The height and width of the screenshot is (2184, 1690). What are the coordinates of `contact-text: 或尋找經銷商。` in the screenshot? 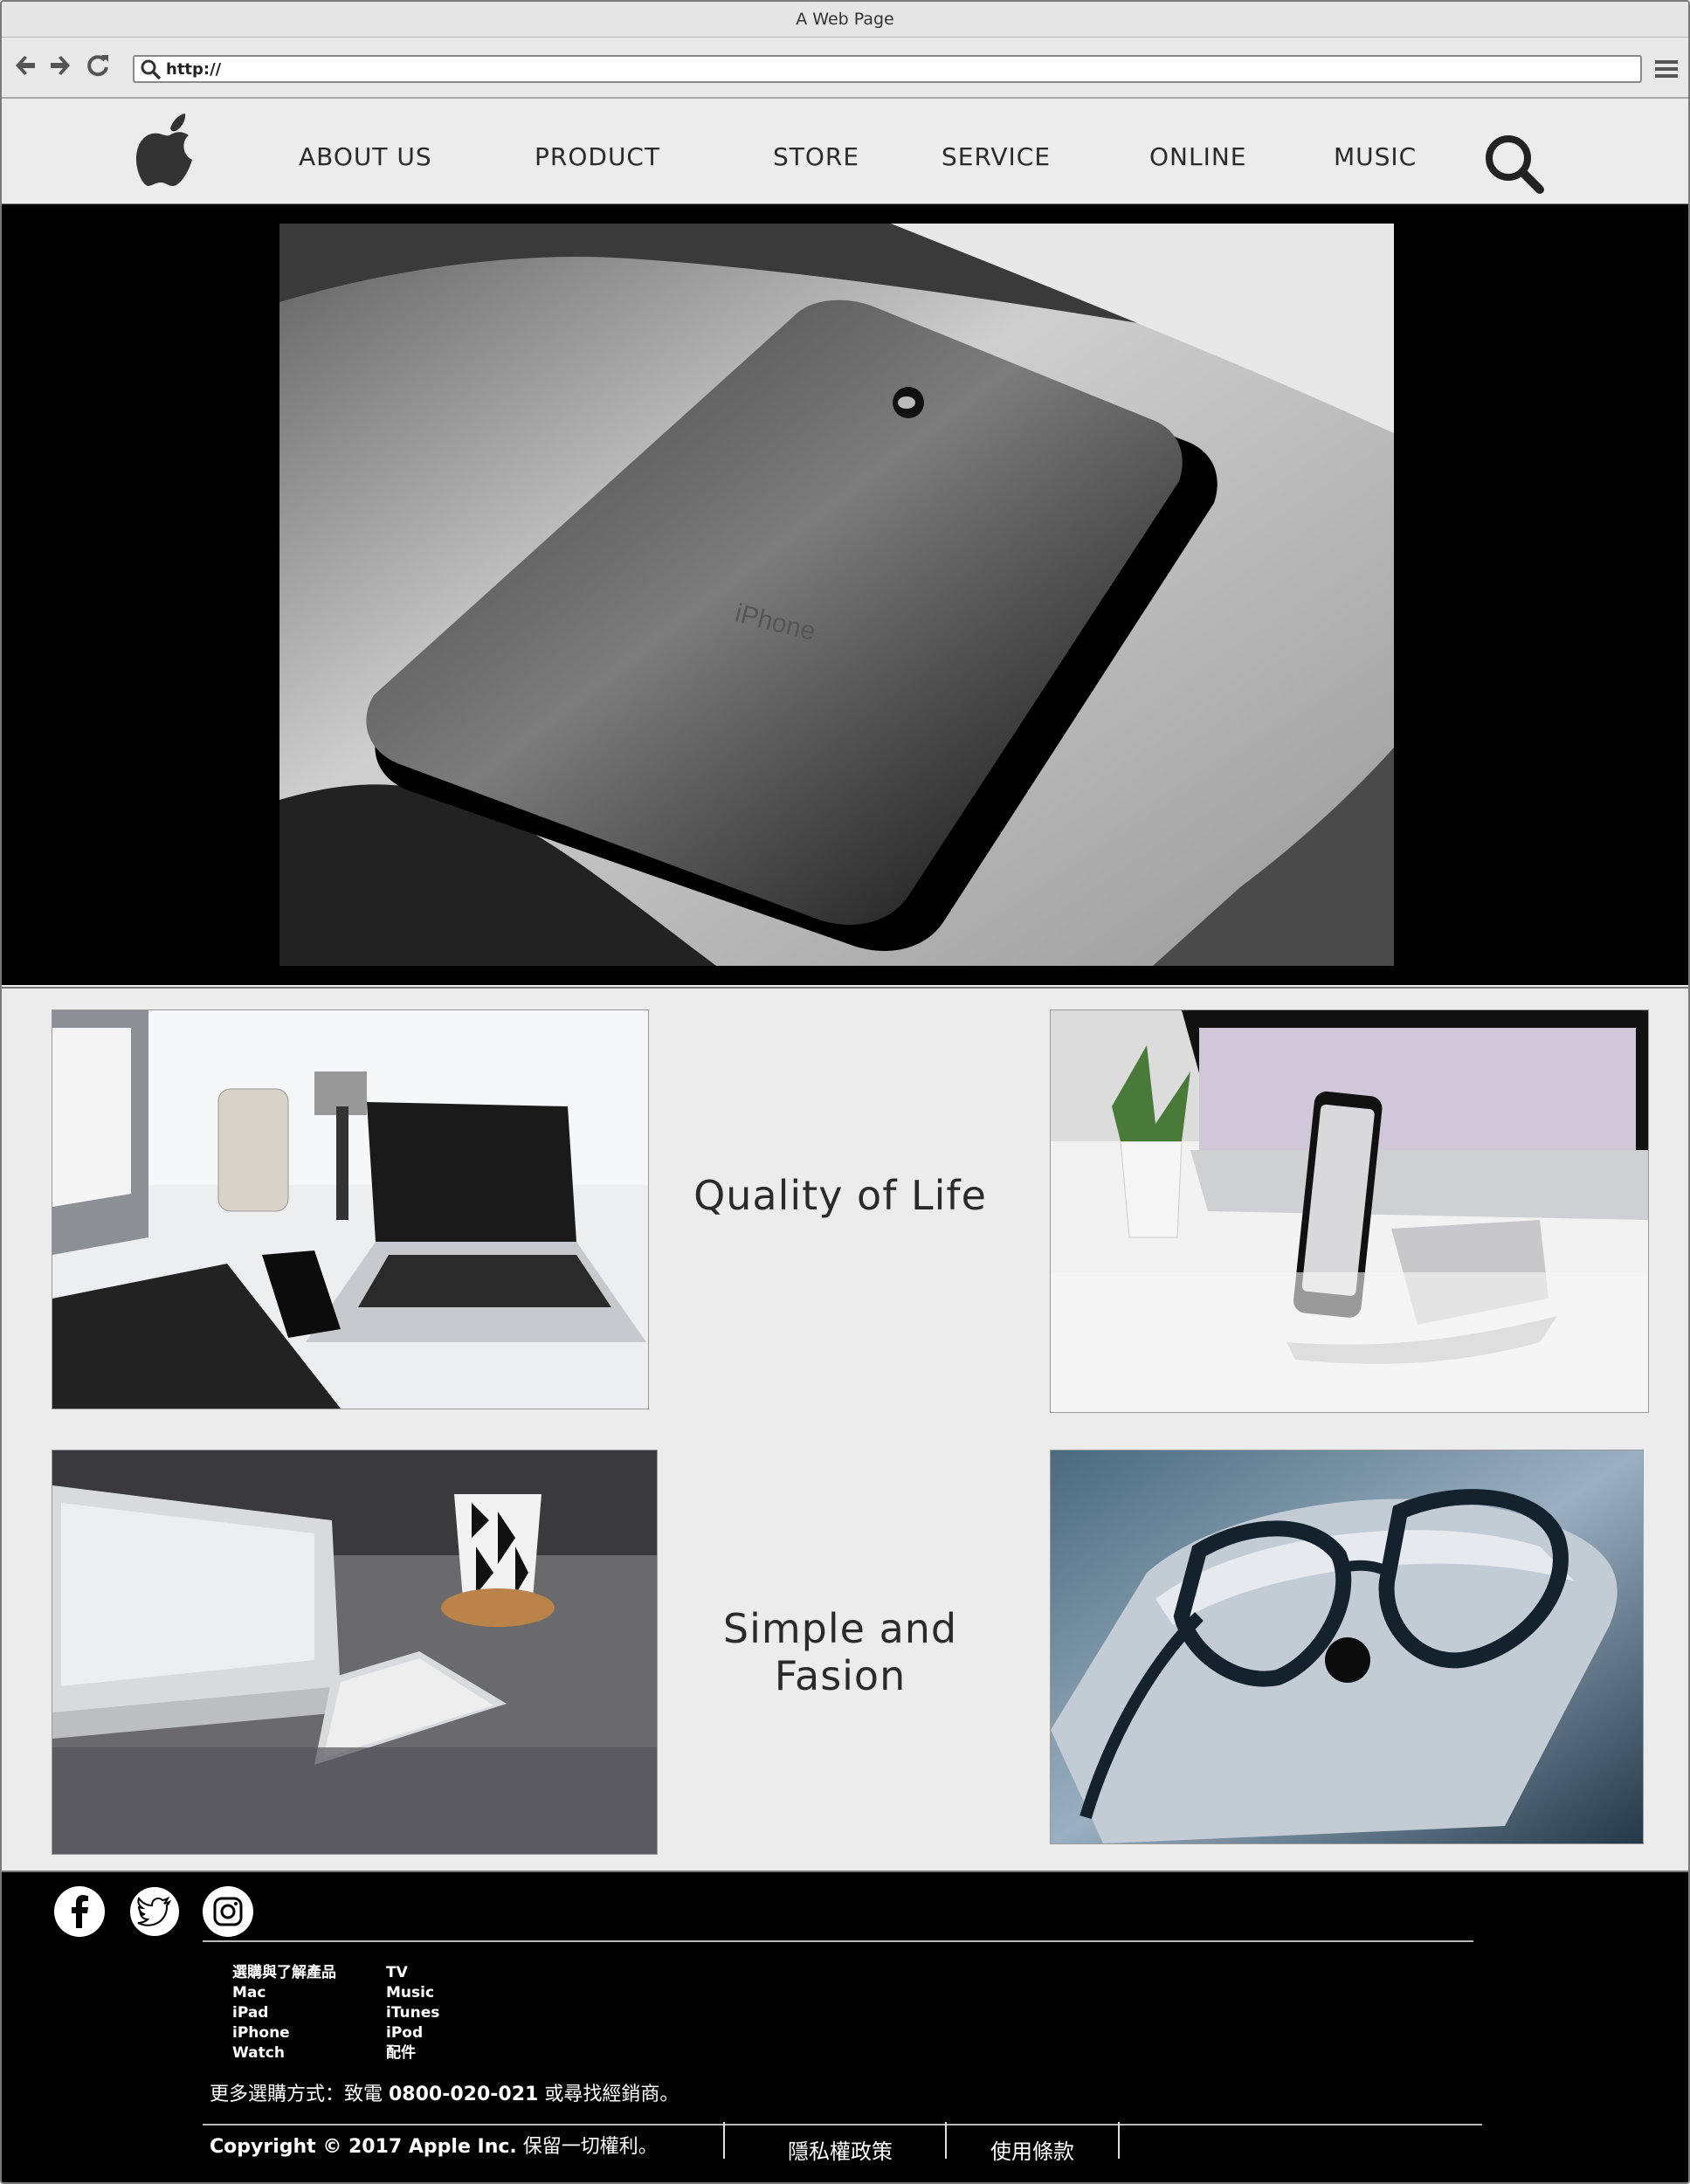 It's located at (608, 2094).